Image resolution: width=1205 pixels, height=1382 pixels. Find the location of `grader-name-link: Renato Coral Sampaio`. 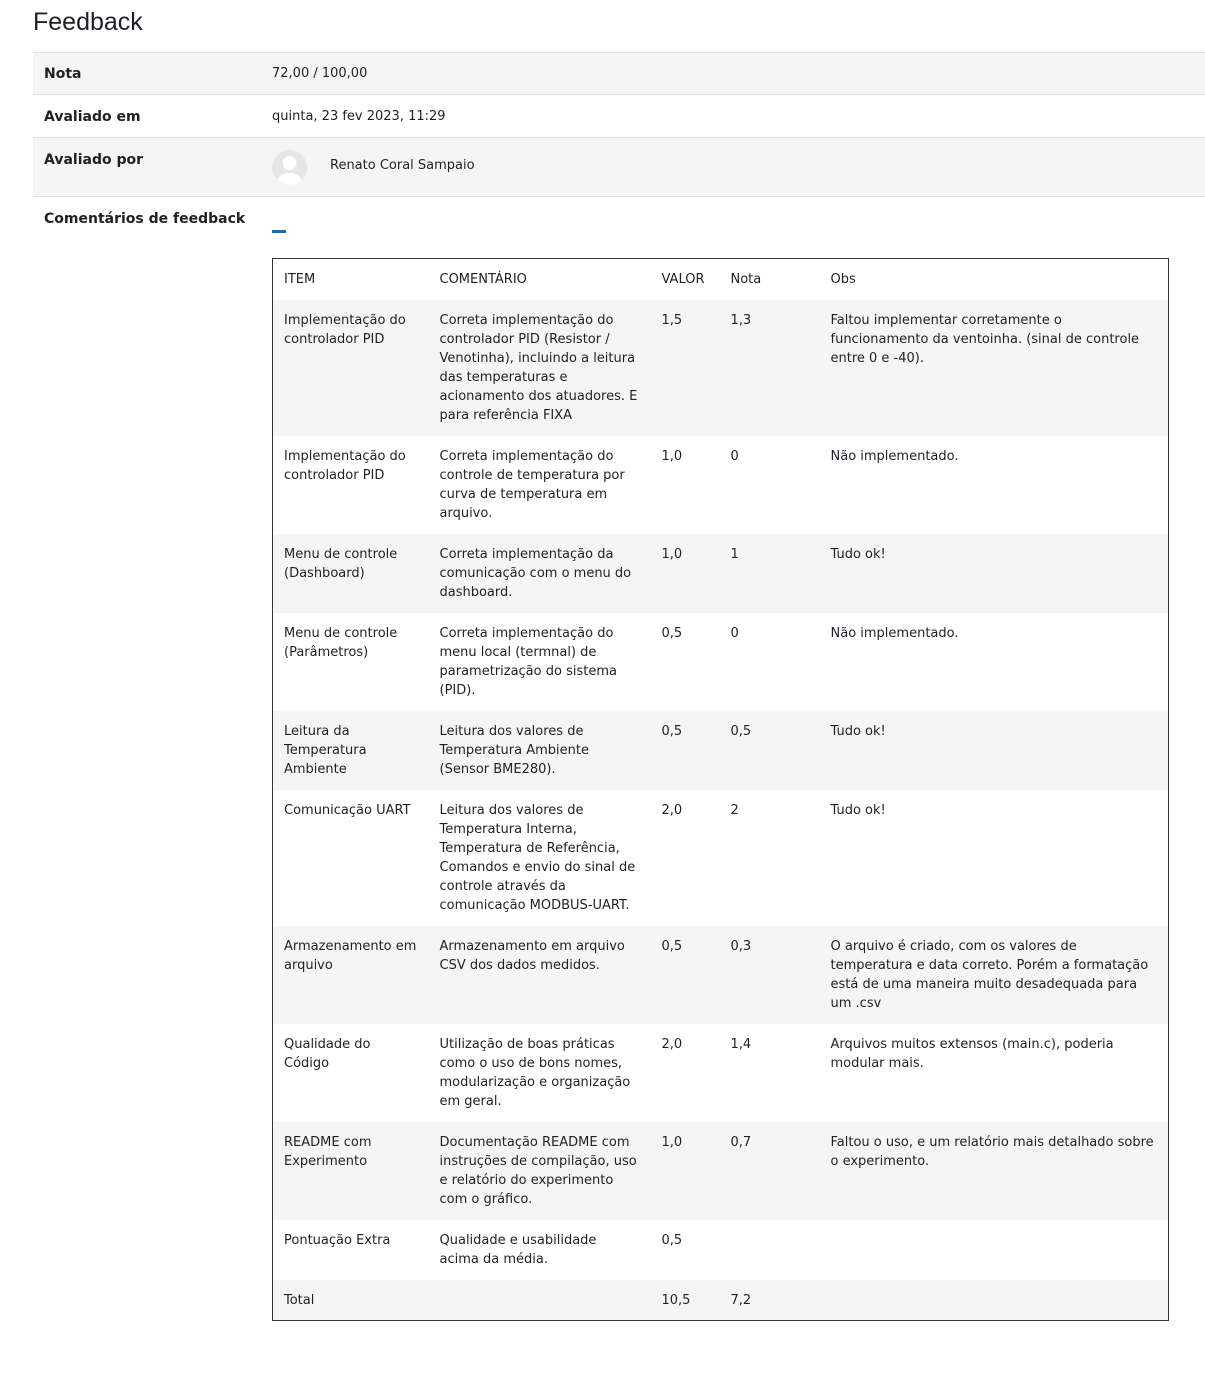

grader-name-link: Renato Coral Sampaio is located at coordinates (402, 166).